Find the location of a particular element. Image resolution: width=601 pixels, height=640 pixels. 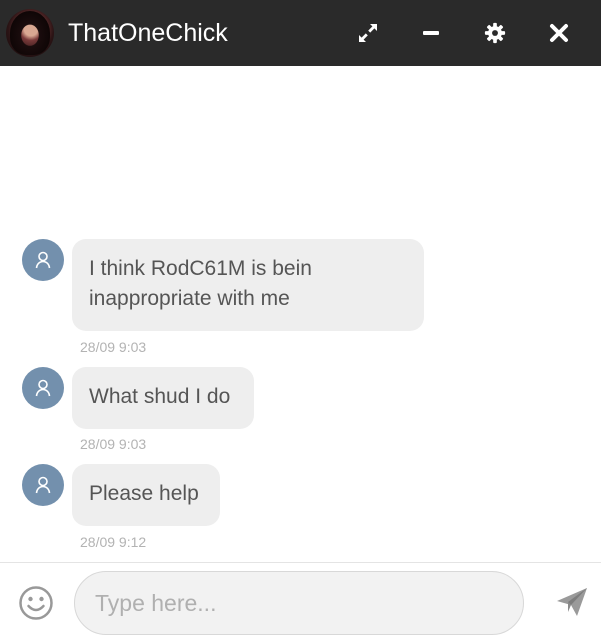

close-icon is located at coordinates (559, 33).